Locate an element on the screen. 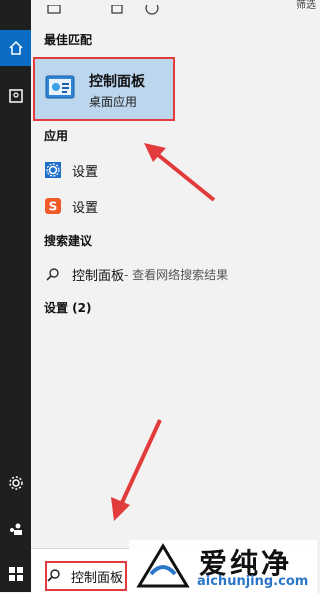 The image size is (320, 593). search-input: 控制面板 is located at coordinates (97, 576).